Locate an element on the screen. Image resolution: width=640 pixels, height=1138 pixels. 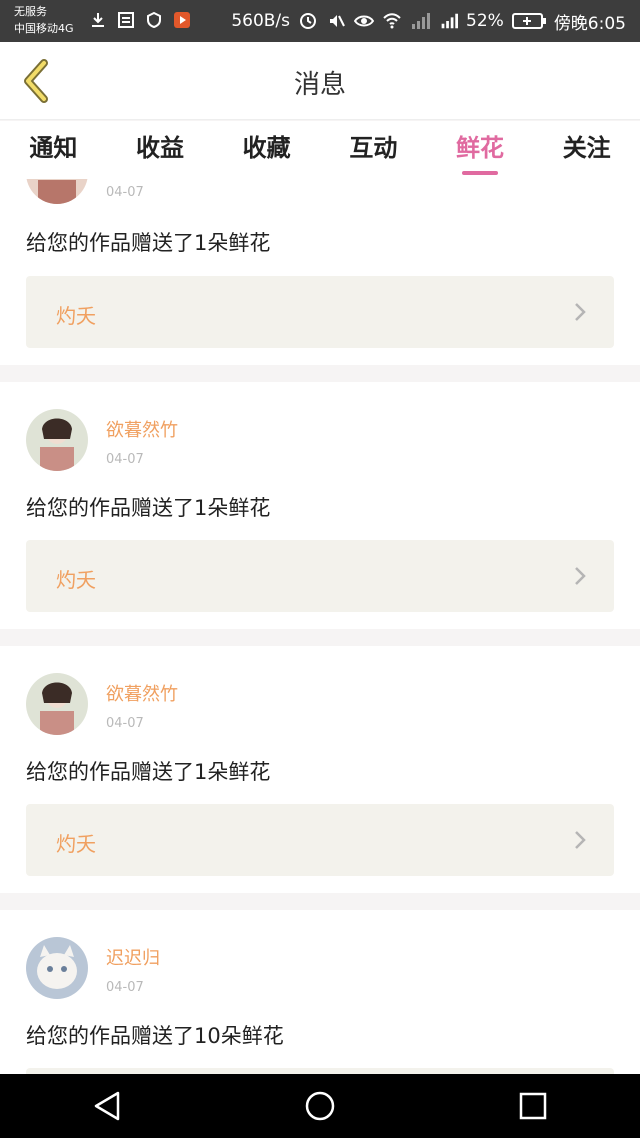
nav-recents-button is located at coordinates (533, 1106).